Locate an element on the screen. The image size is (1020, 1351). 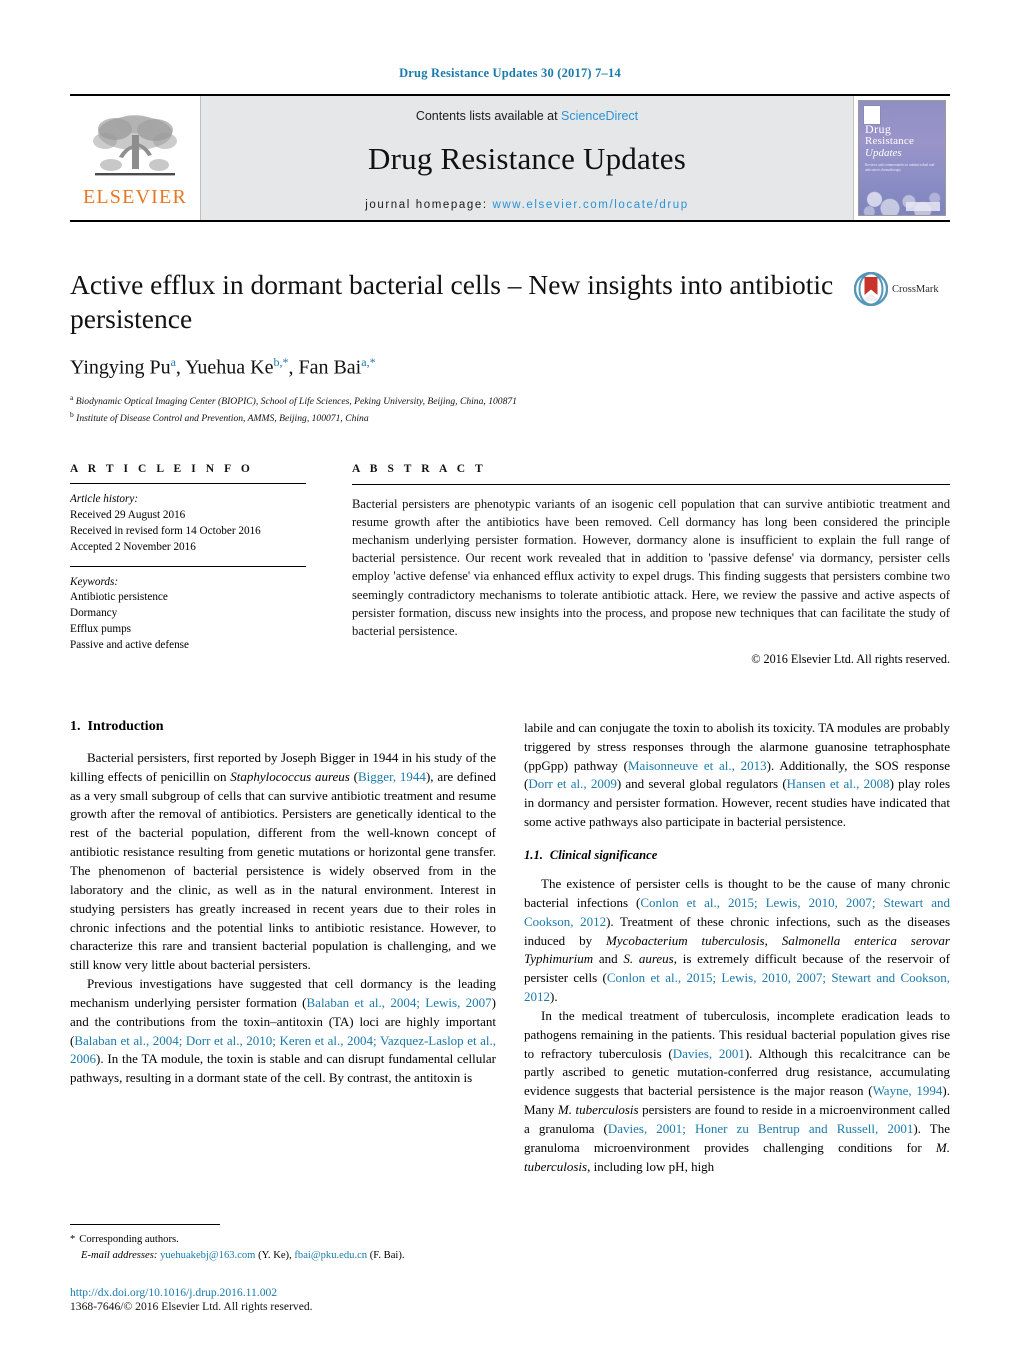
keywords-label: Keywords: is located at coordinates (94, 581).